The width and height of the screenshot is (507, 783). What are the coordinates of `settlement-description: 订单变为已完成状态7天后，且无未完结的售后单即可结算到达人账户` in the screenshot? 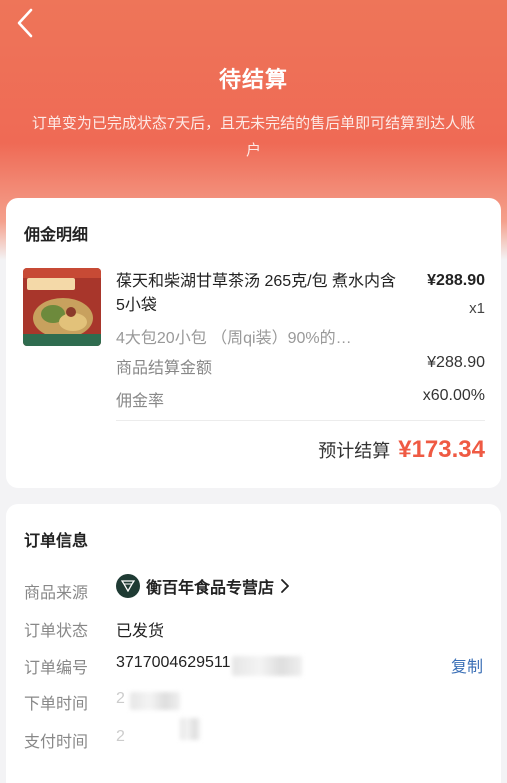 It's located at (253, 137).